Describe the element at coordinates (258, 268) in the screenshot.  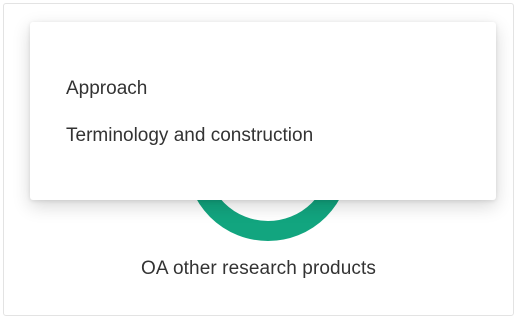
I see `card-caption: OA other research products` at that location.